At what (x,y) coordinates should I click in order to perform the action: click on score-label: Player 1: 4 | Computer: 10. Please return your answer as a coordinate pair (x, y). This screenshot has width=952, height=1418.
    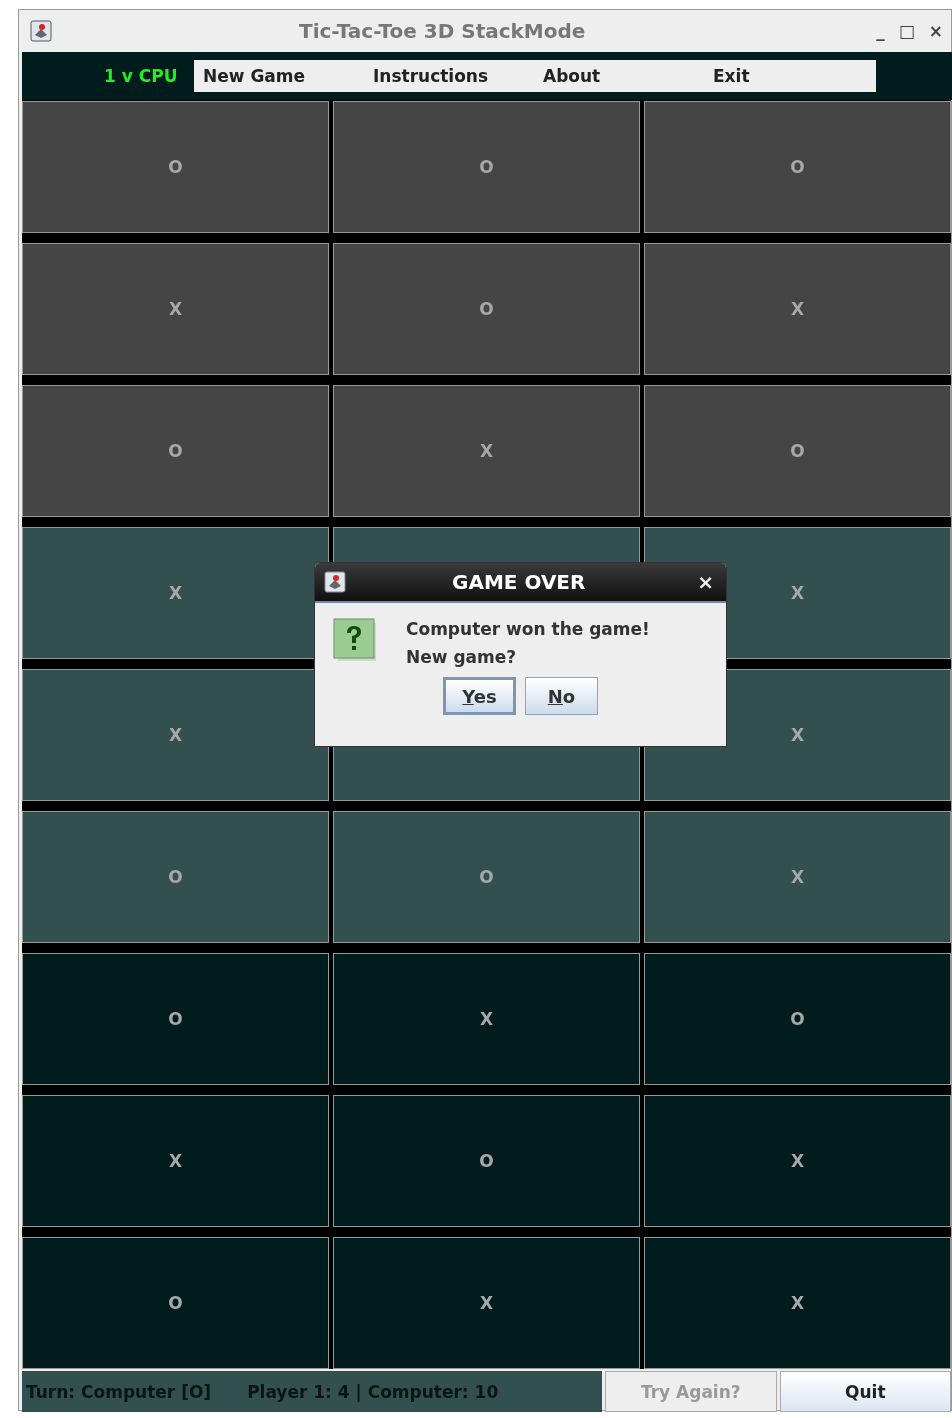
    Looking at the image, I should click on (373, 1391).